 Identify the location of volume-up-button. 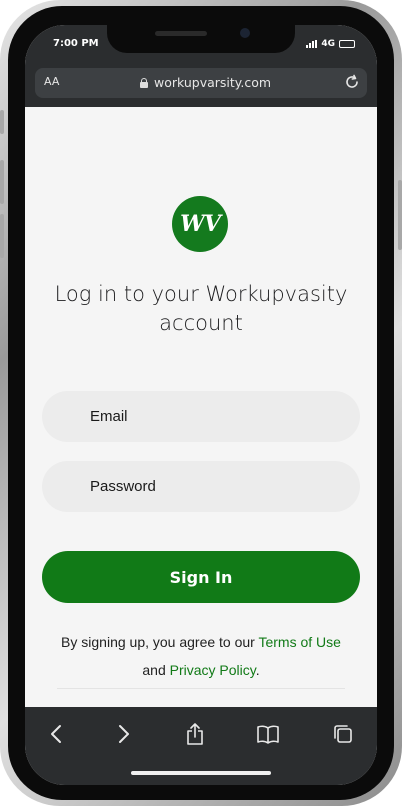
(2, 182).